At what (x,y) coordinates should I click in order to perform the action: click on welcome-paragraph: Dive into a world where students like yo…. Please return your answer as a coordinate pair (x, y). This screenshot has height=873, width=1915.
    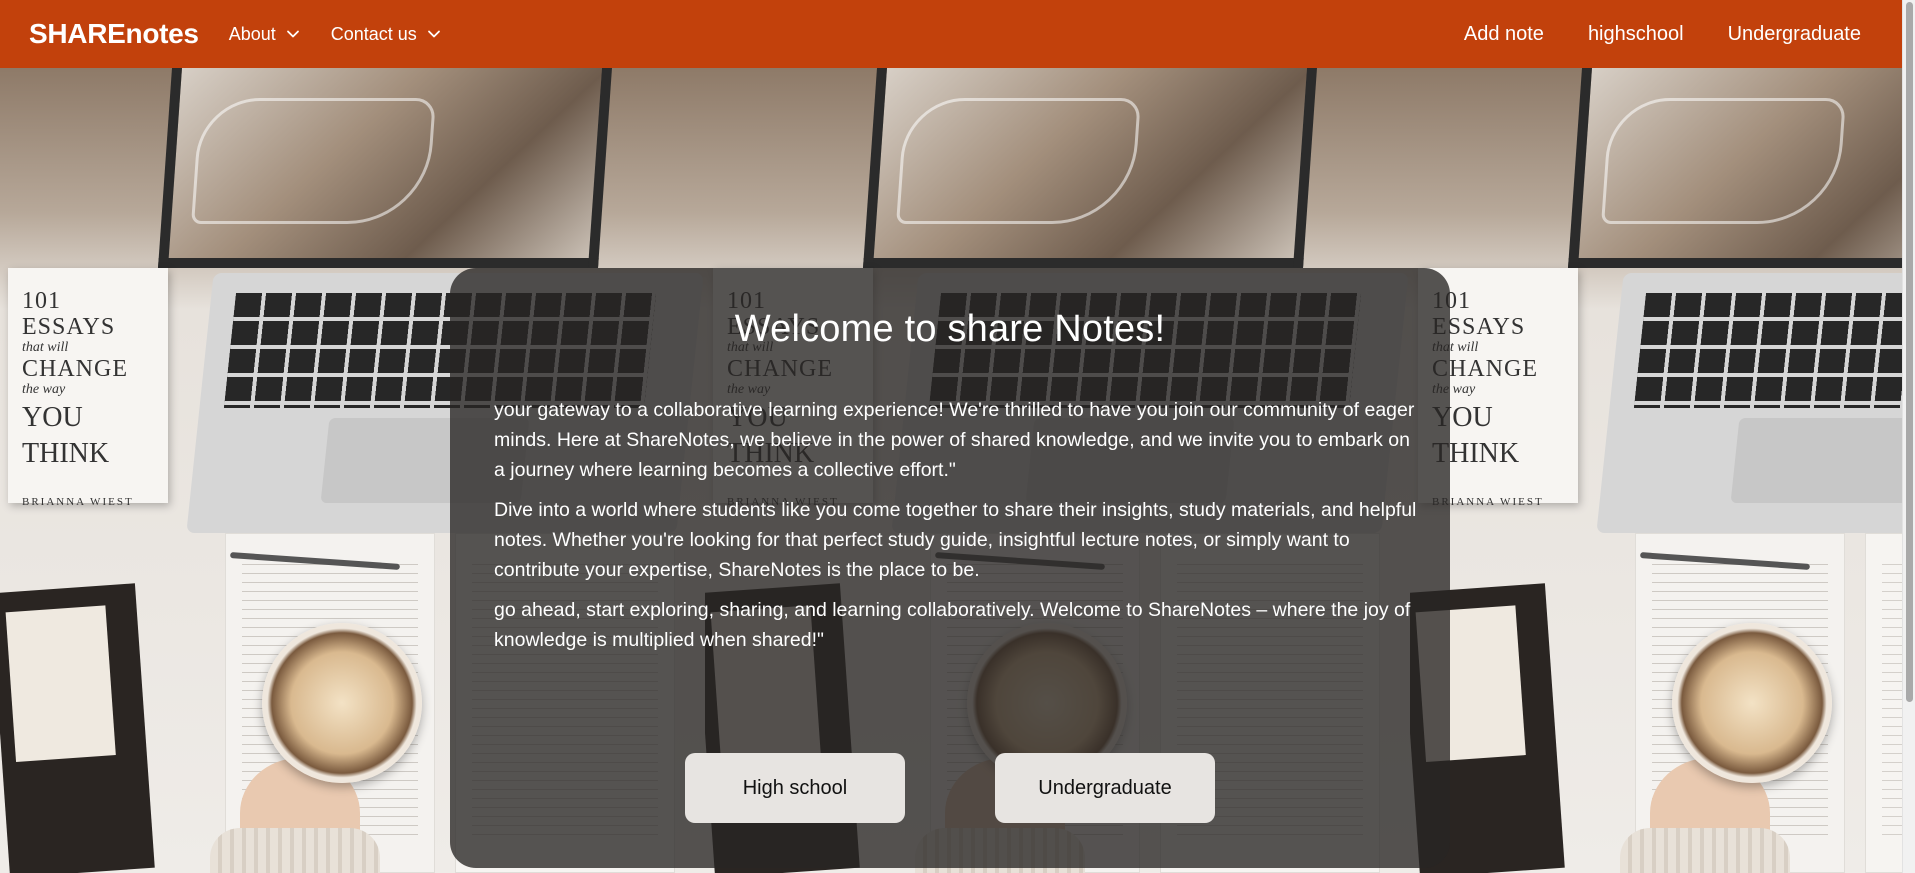
    Looking at the image, I should click on (955, 540).